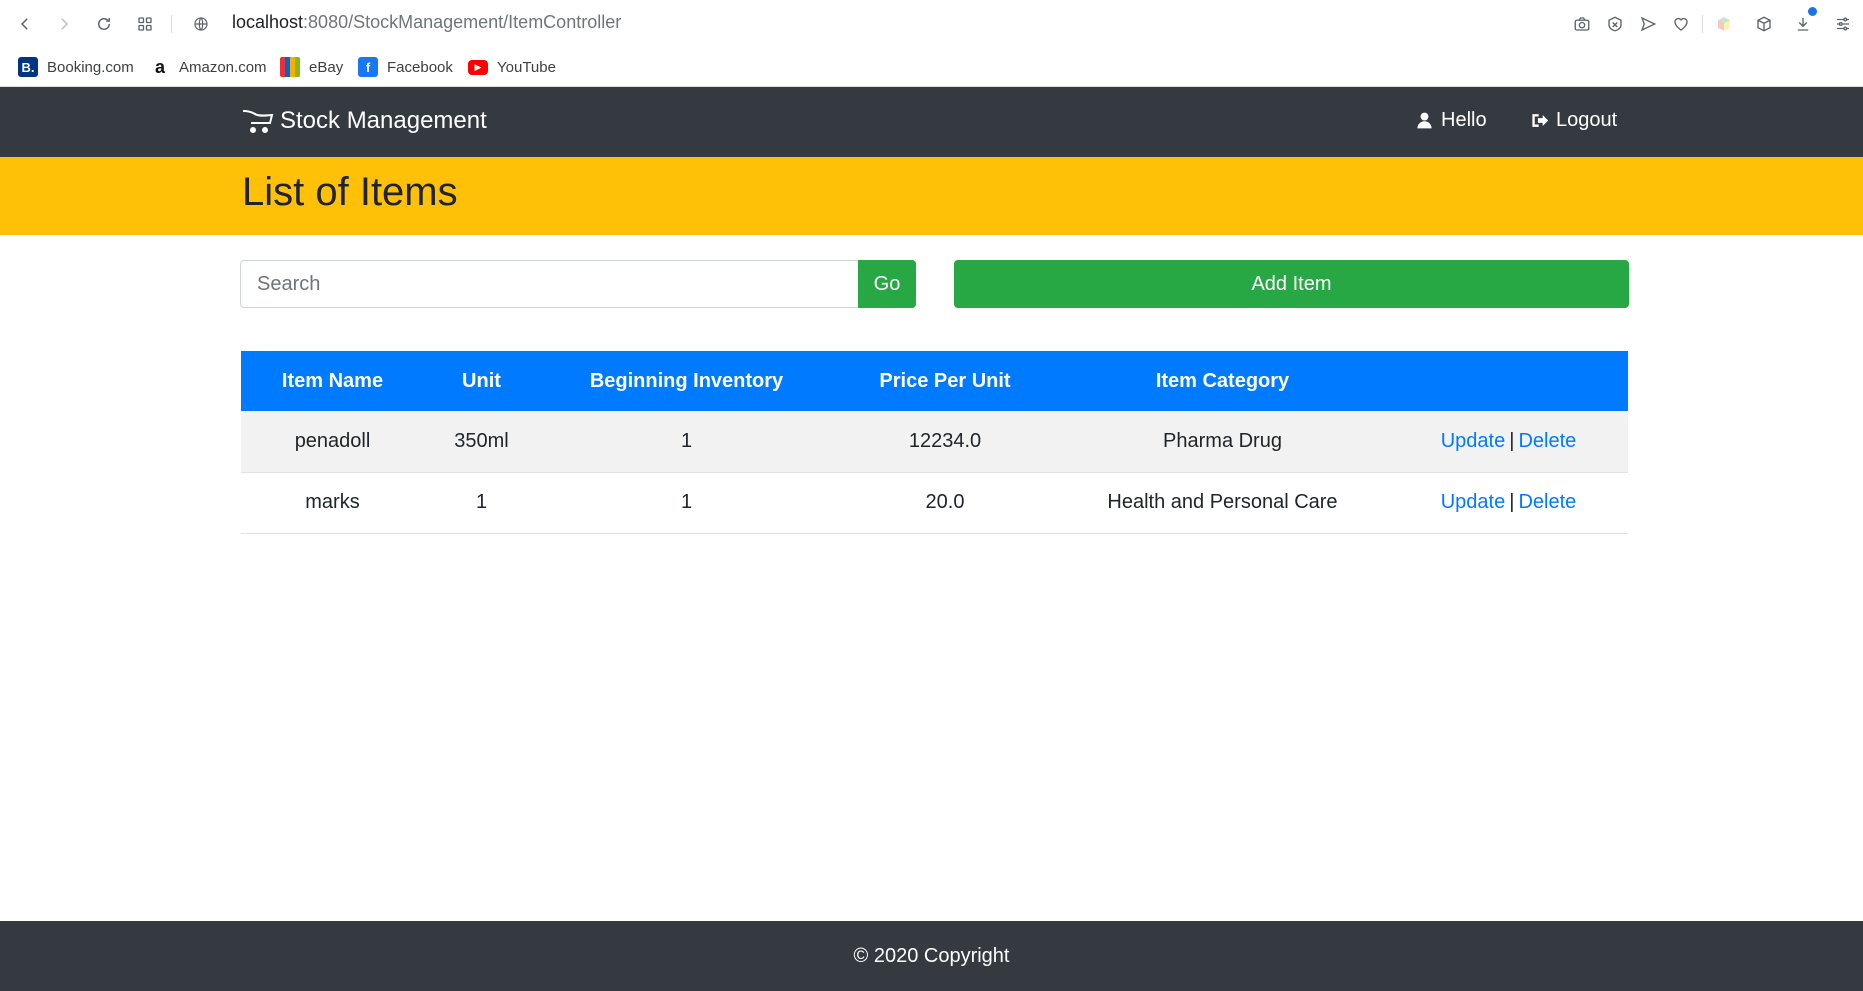 Image resolution: width=1863 pixels, height=991 pixels. Describe the element at coordinates (90, 67) in the screenshot. I see `bookmark-label: Booking.com` at that location.